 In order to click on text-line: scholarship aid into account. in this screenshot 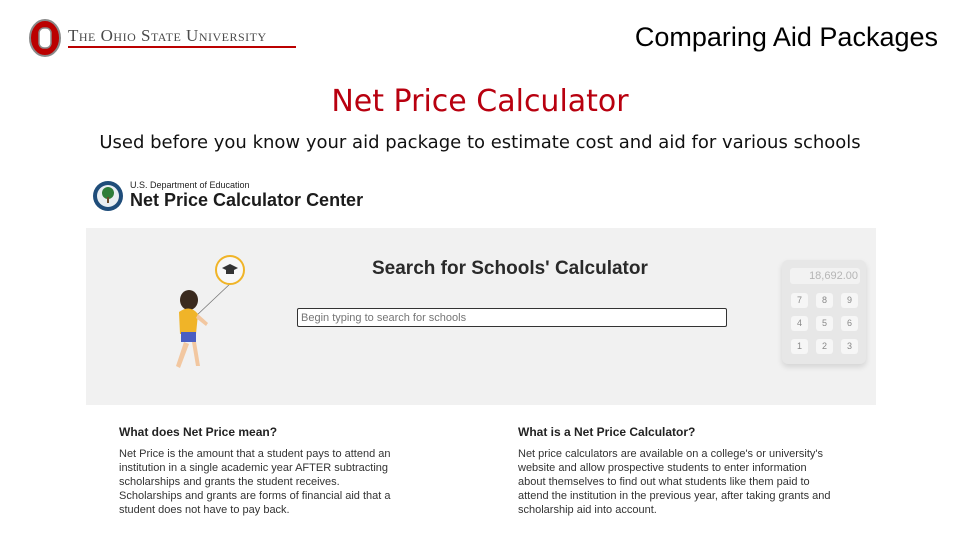, I will do `click(587, 510)`.